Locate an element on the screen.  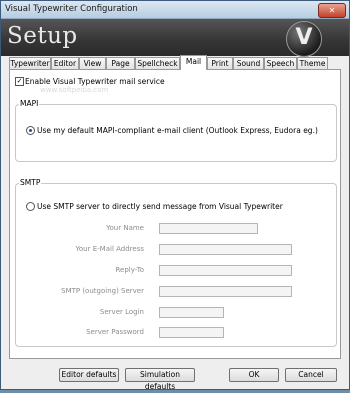
tab-print: Print is located at coordinates (220, 63).